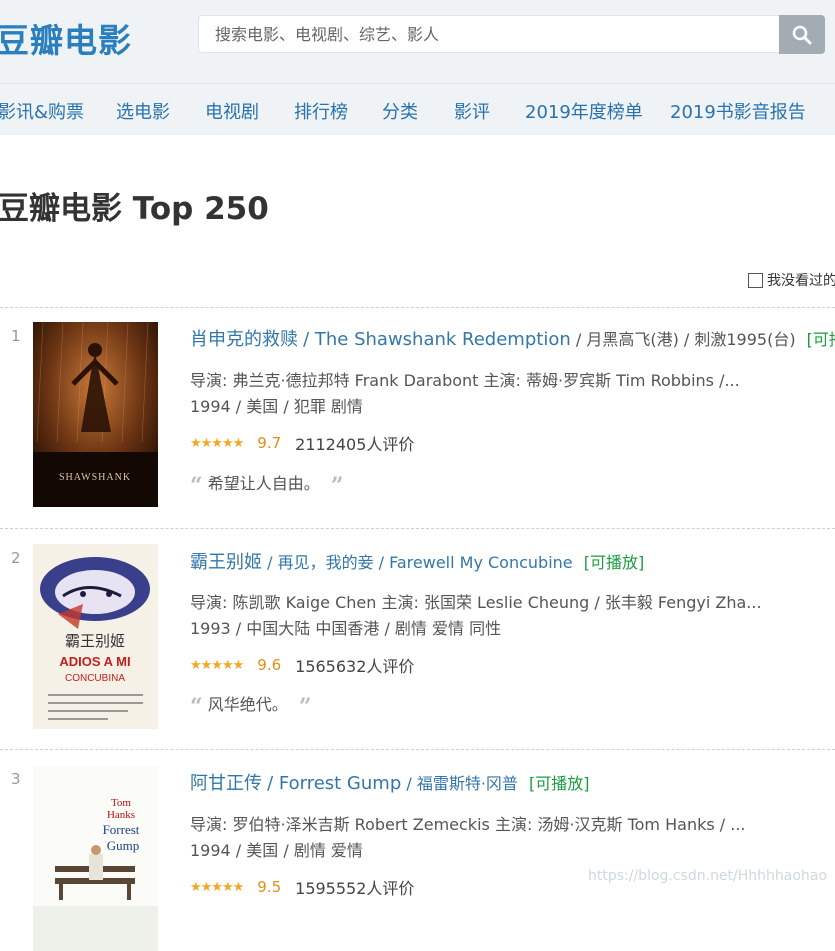  I want to click on nav-item-charts: 排行榜, so click(321, 111).